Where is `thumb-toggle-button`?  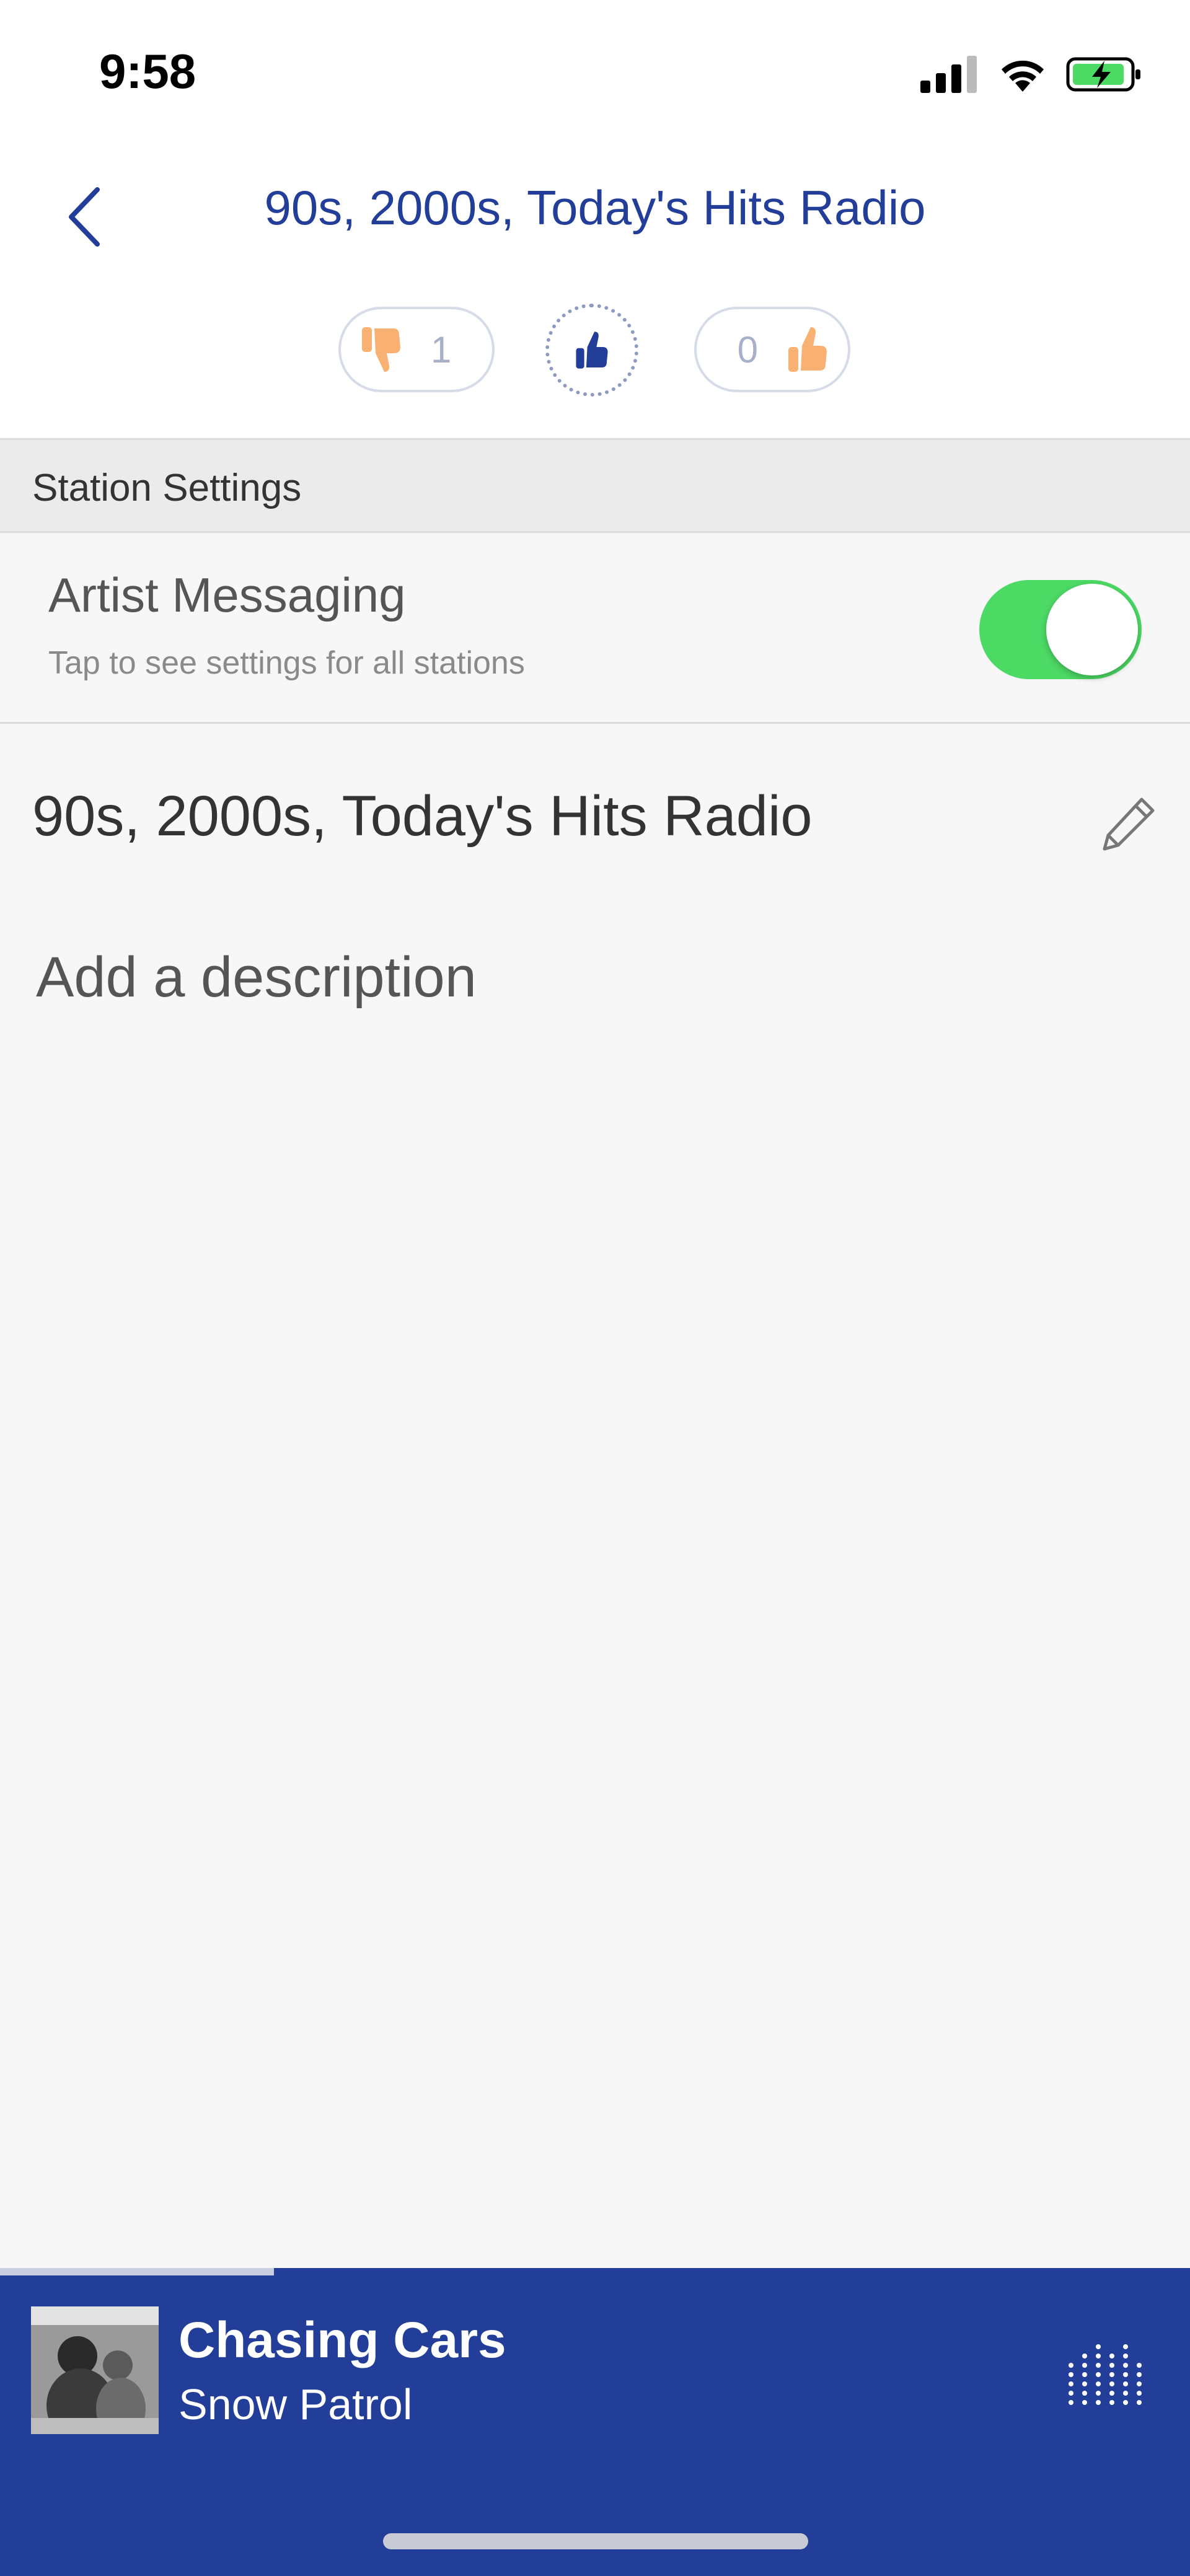
thumb-toggle-button is located at coordinates (591, 351).